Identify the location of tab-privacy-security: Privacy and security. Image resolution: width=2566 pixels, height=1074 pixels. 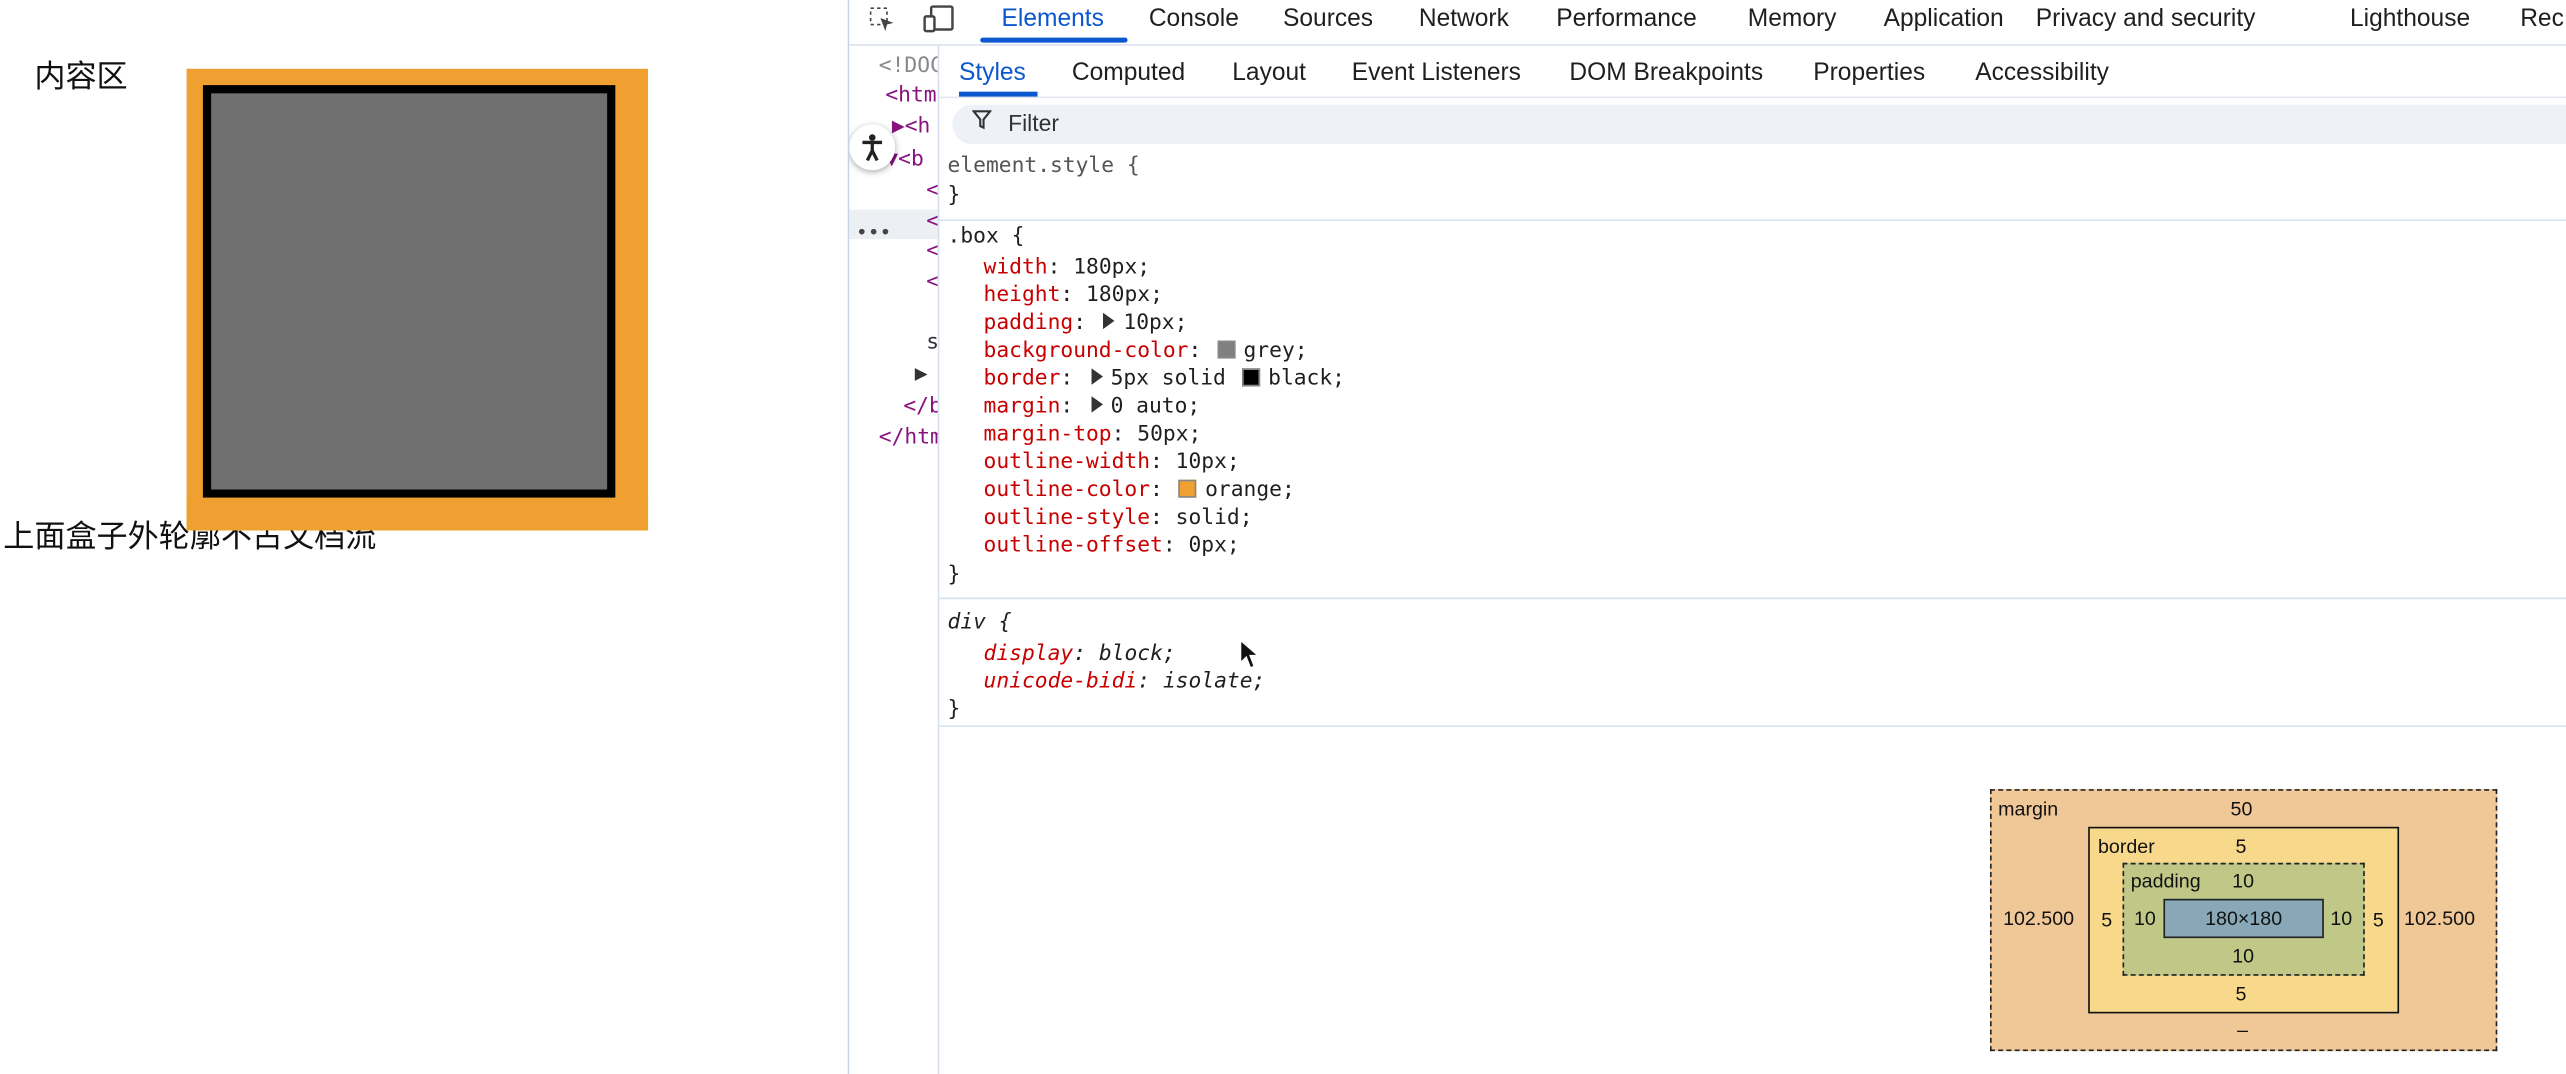
(2146, 19).